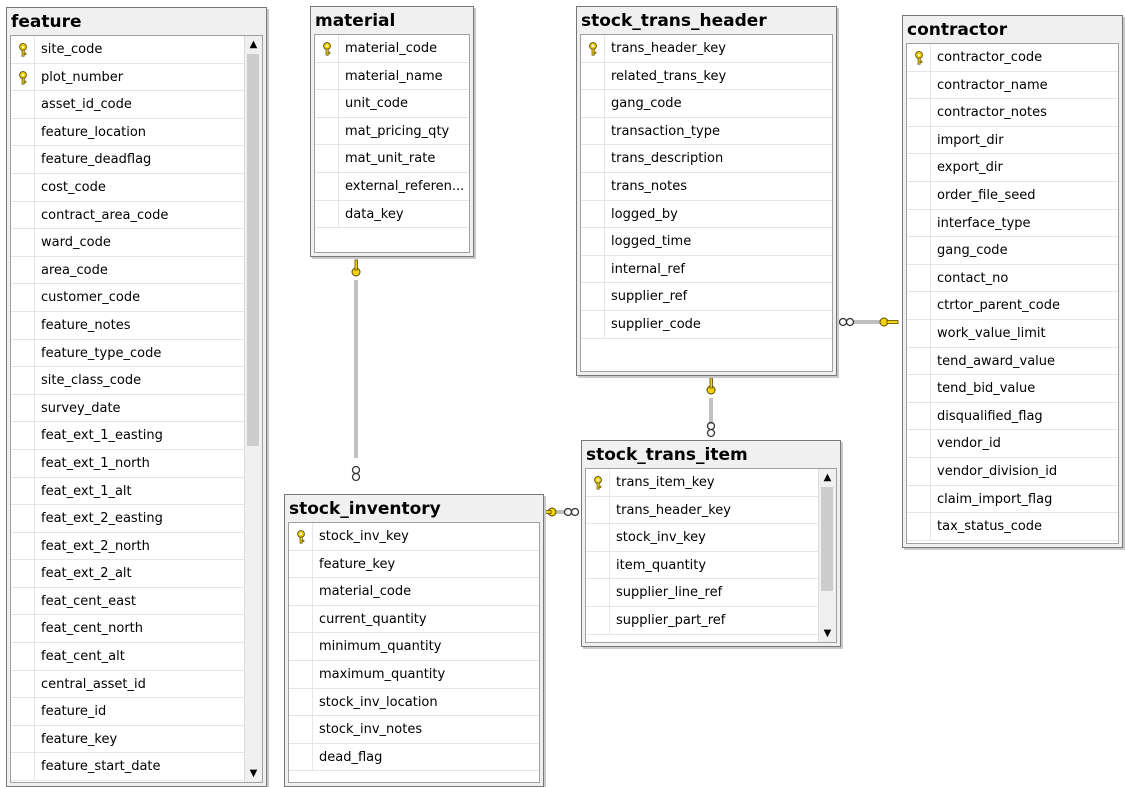  I want to click on table-title: stock_trans_item, so click(711, 454).